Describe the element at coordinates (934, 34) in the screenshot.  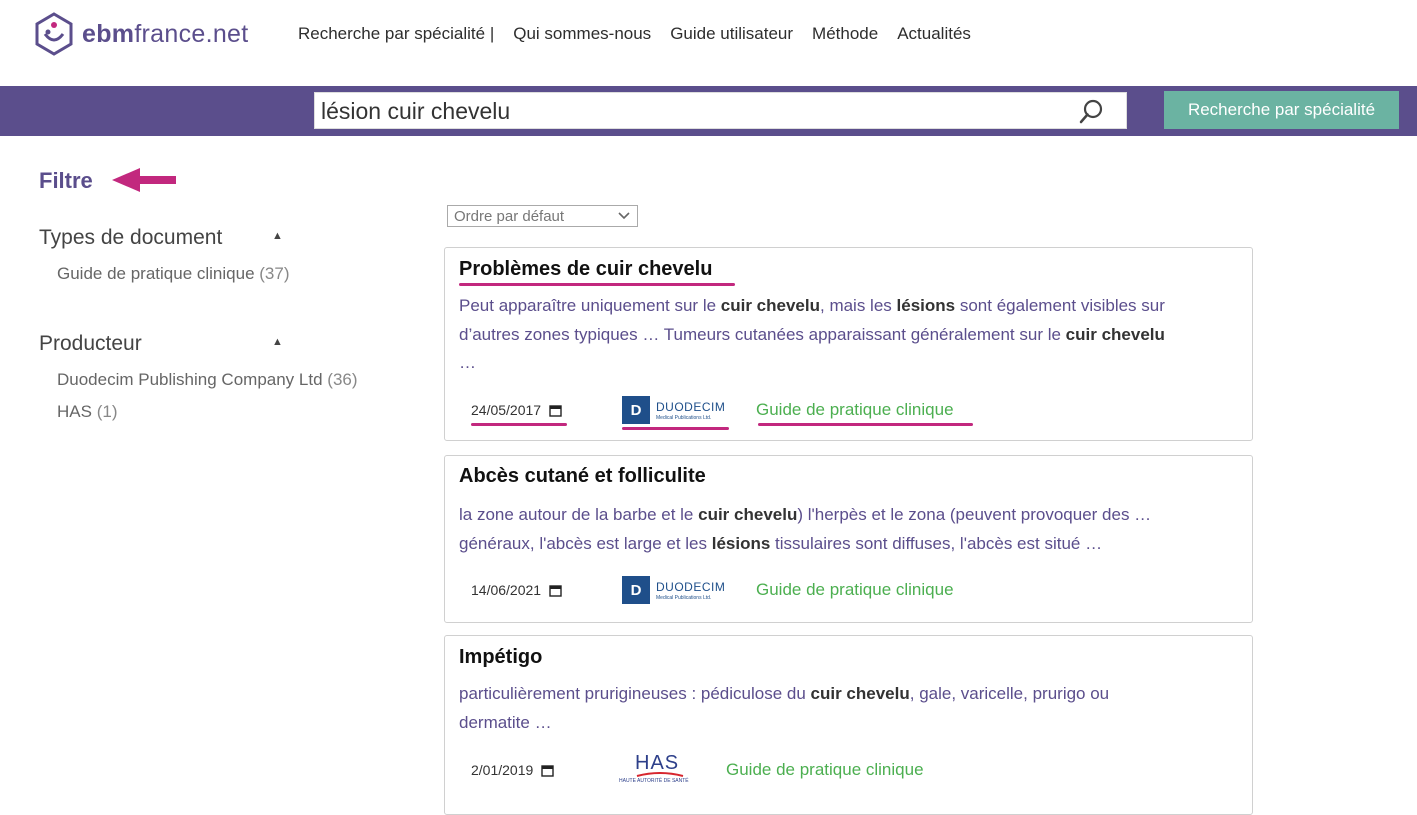
I see `nav-link-actualites: Actualités` at that location.